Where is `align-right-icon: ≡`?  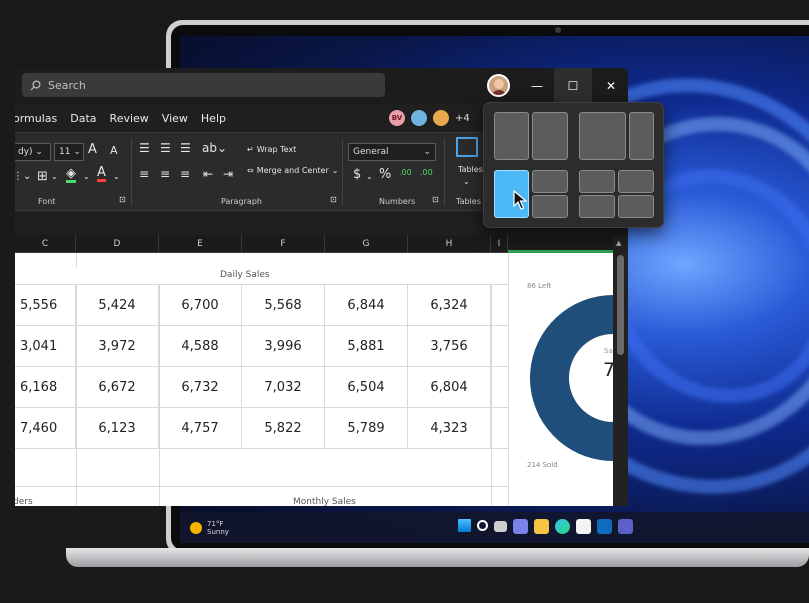 align-right-icon: ≡ is located at coordinates (185, 174).